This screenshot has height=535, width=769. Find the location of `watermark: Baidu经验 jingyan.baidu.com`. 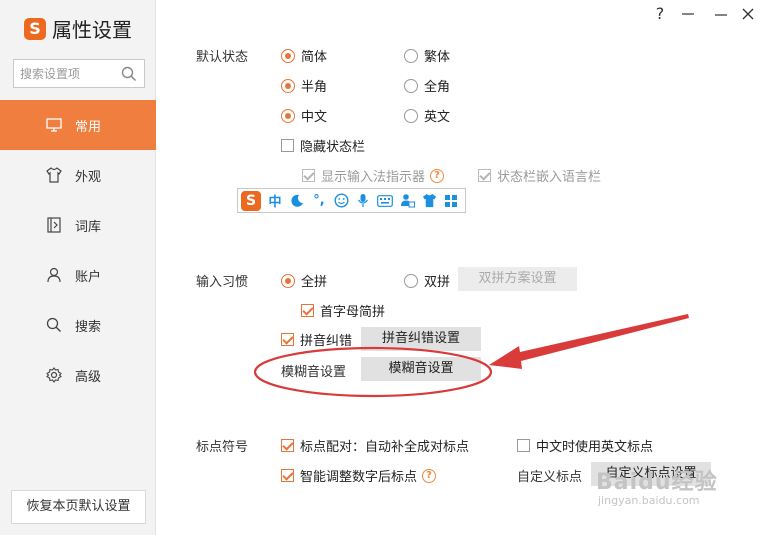

watermark: Baidu经验 jingyan.baidu.com is located at coordinates (657, 485).